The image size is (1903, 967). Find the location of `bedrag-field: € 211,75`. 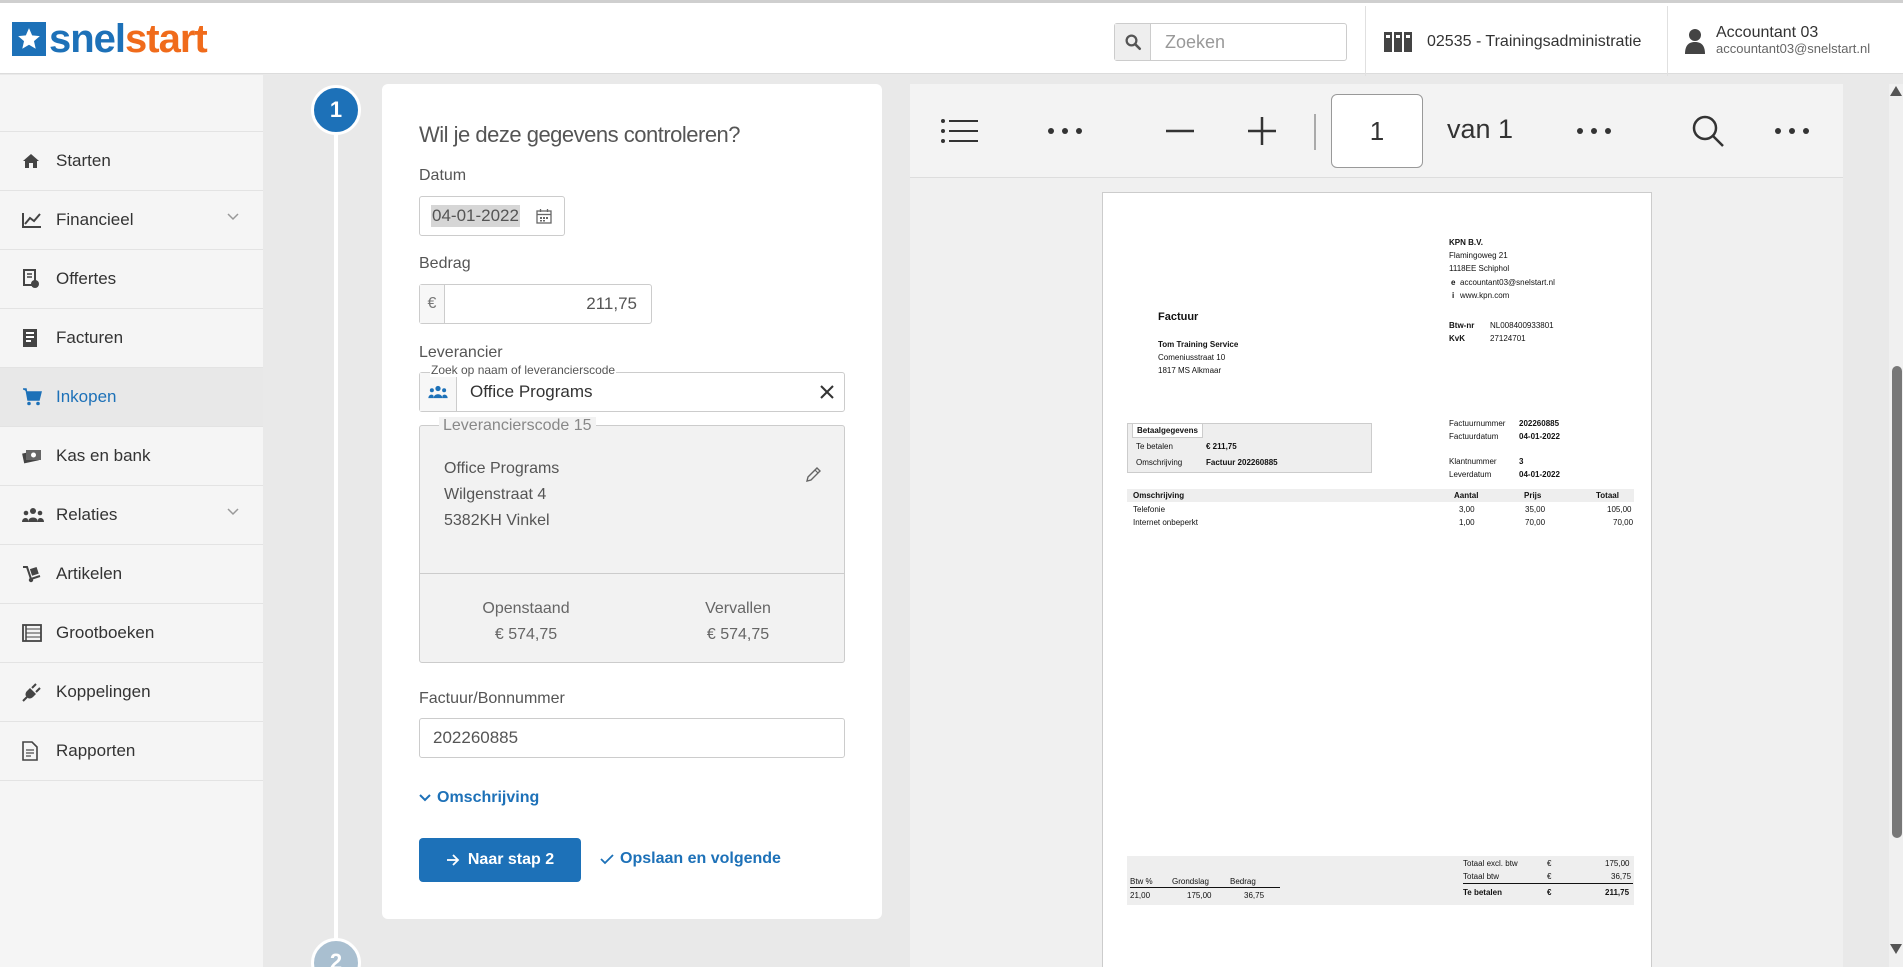

bedrag-field: € 211,75 is located at coordinates (535, 304).